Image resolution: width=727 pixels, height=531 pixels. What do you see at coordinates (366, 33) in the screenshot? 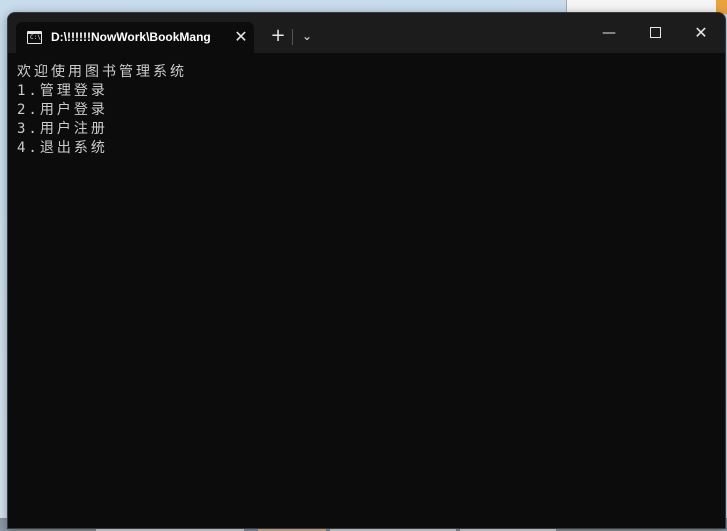
I see `title-bar: C:\ D:\!!!!!!NowWork\BookMang ✕ + ⌄ — ✕` at bounding box center [366, 33].